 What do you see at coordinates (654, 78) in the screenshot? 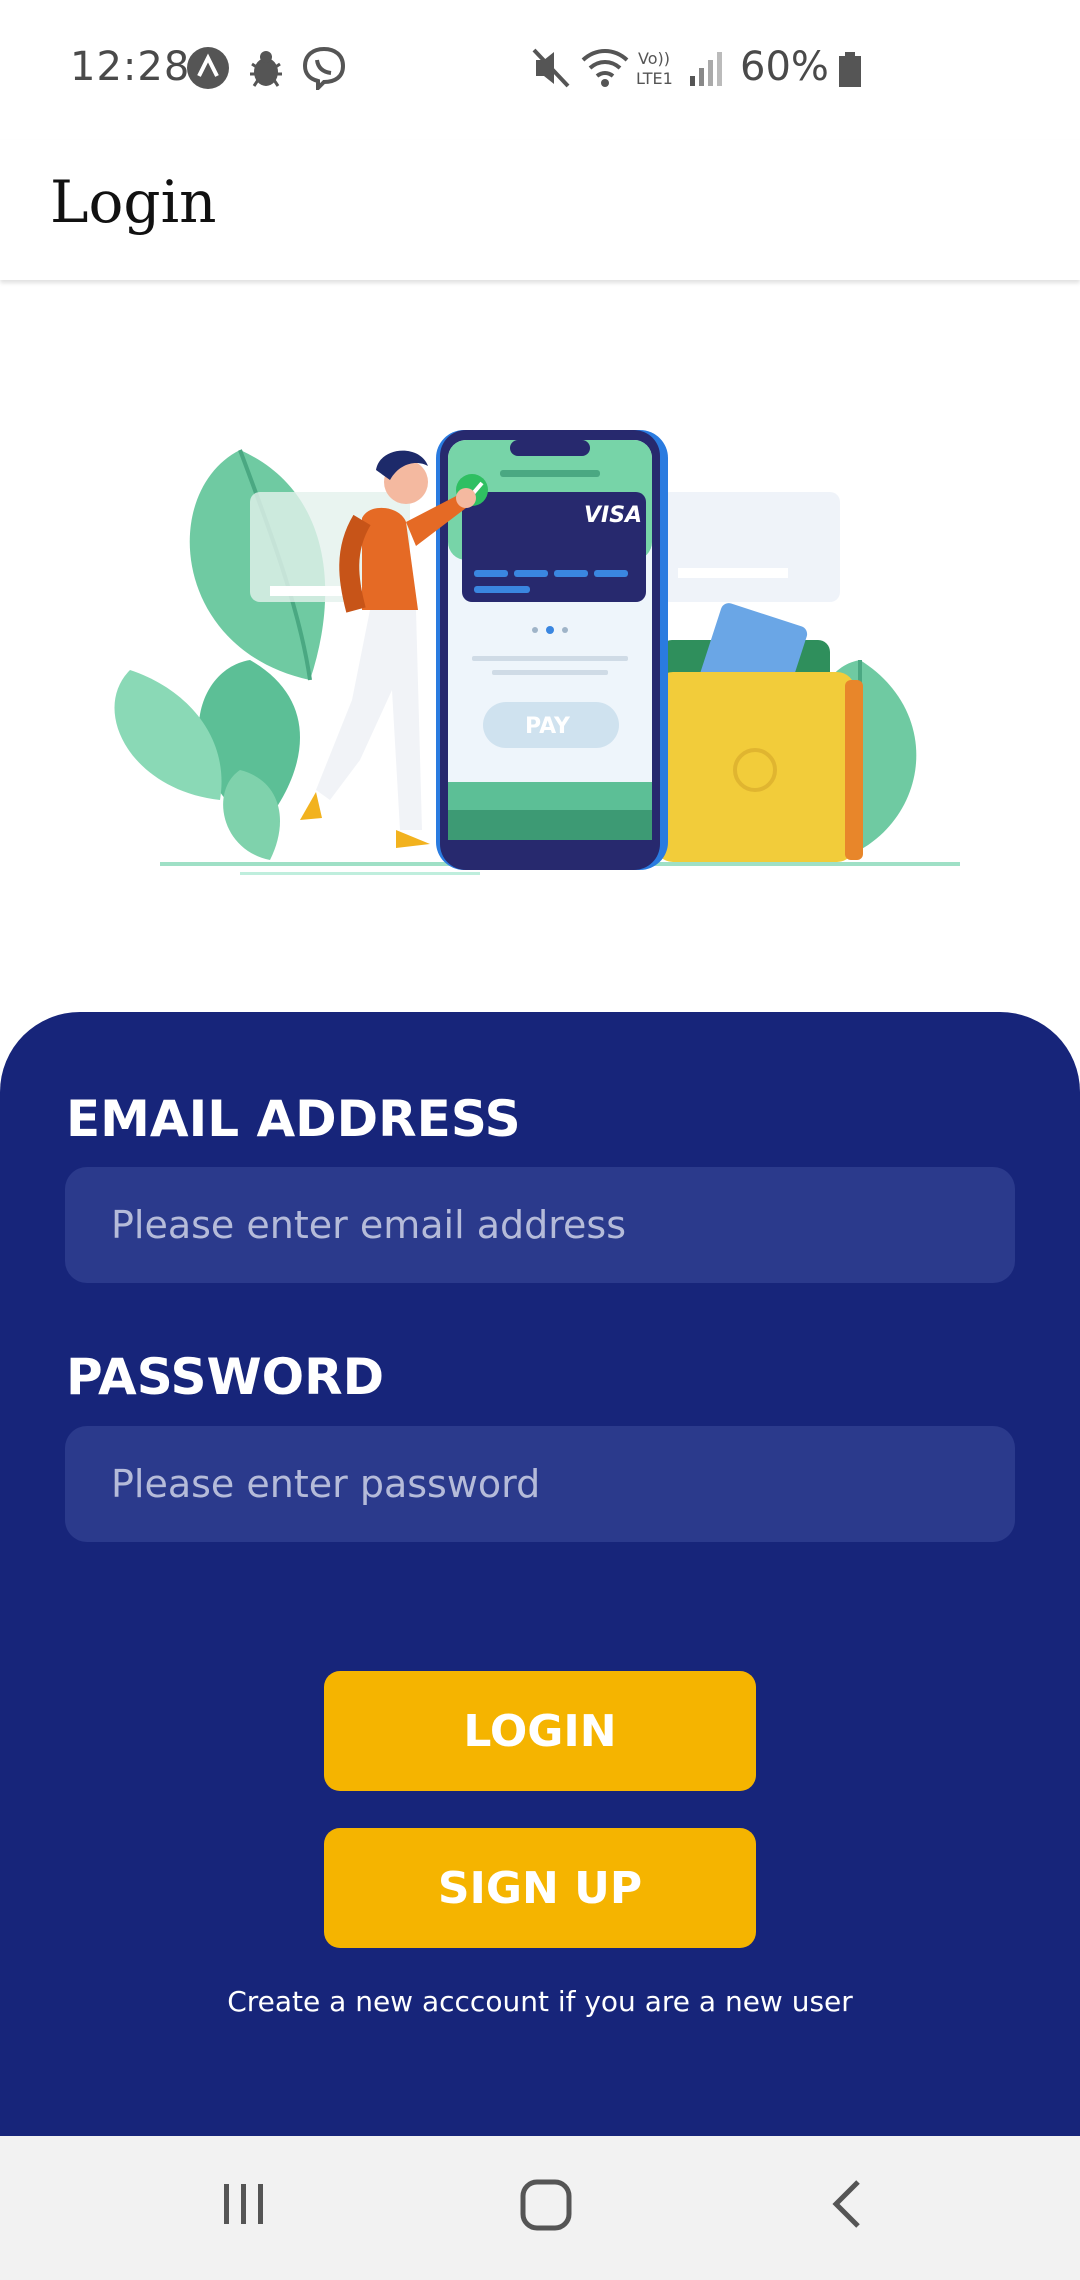
I see `svg-text: LTE1` at bounding box center [654, 78].